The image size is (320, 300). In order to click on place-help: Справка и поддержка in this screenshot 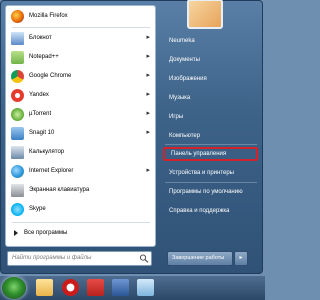, I will do `click(210, 211)`.